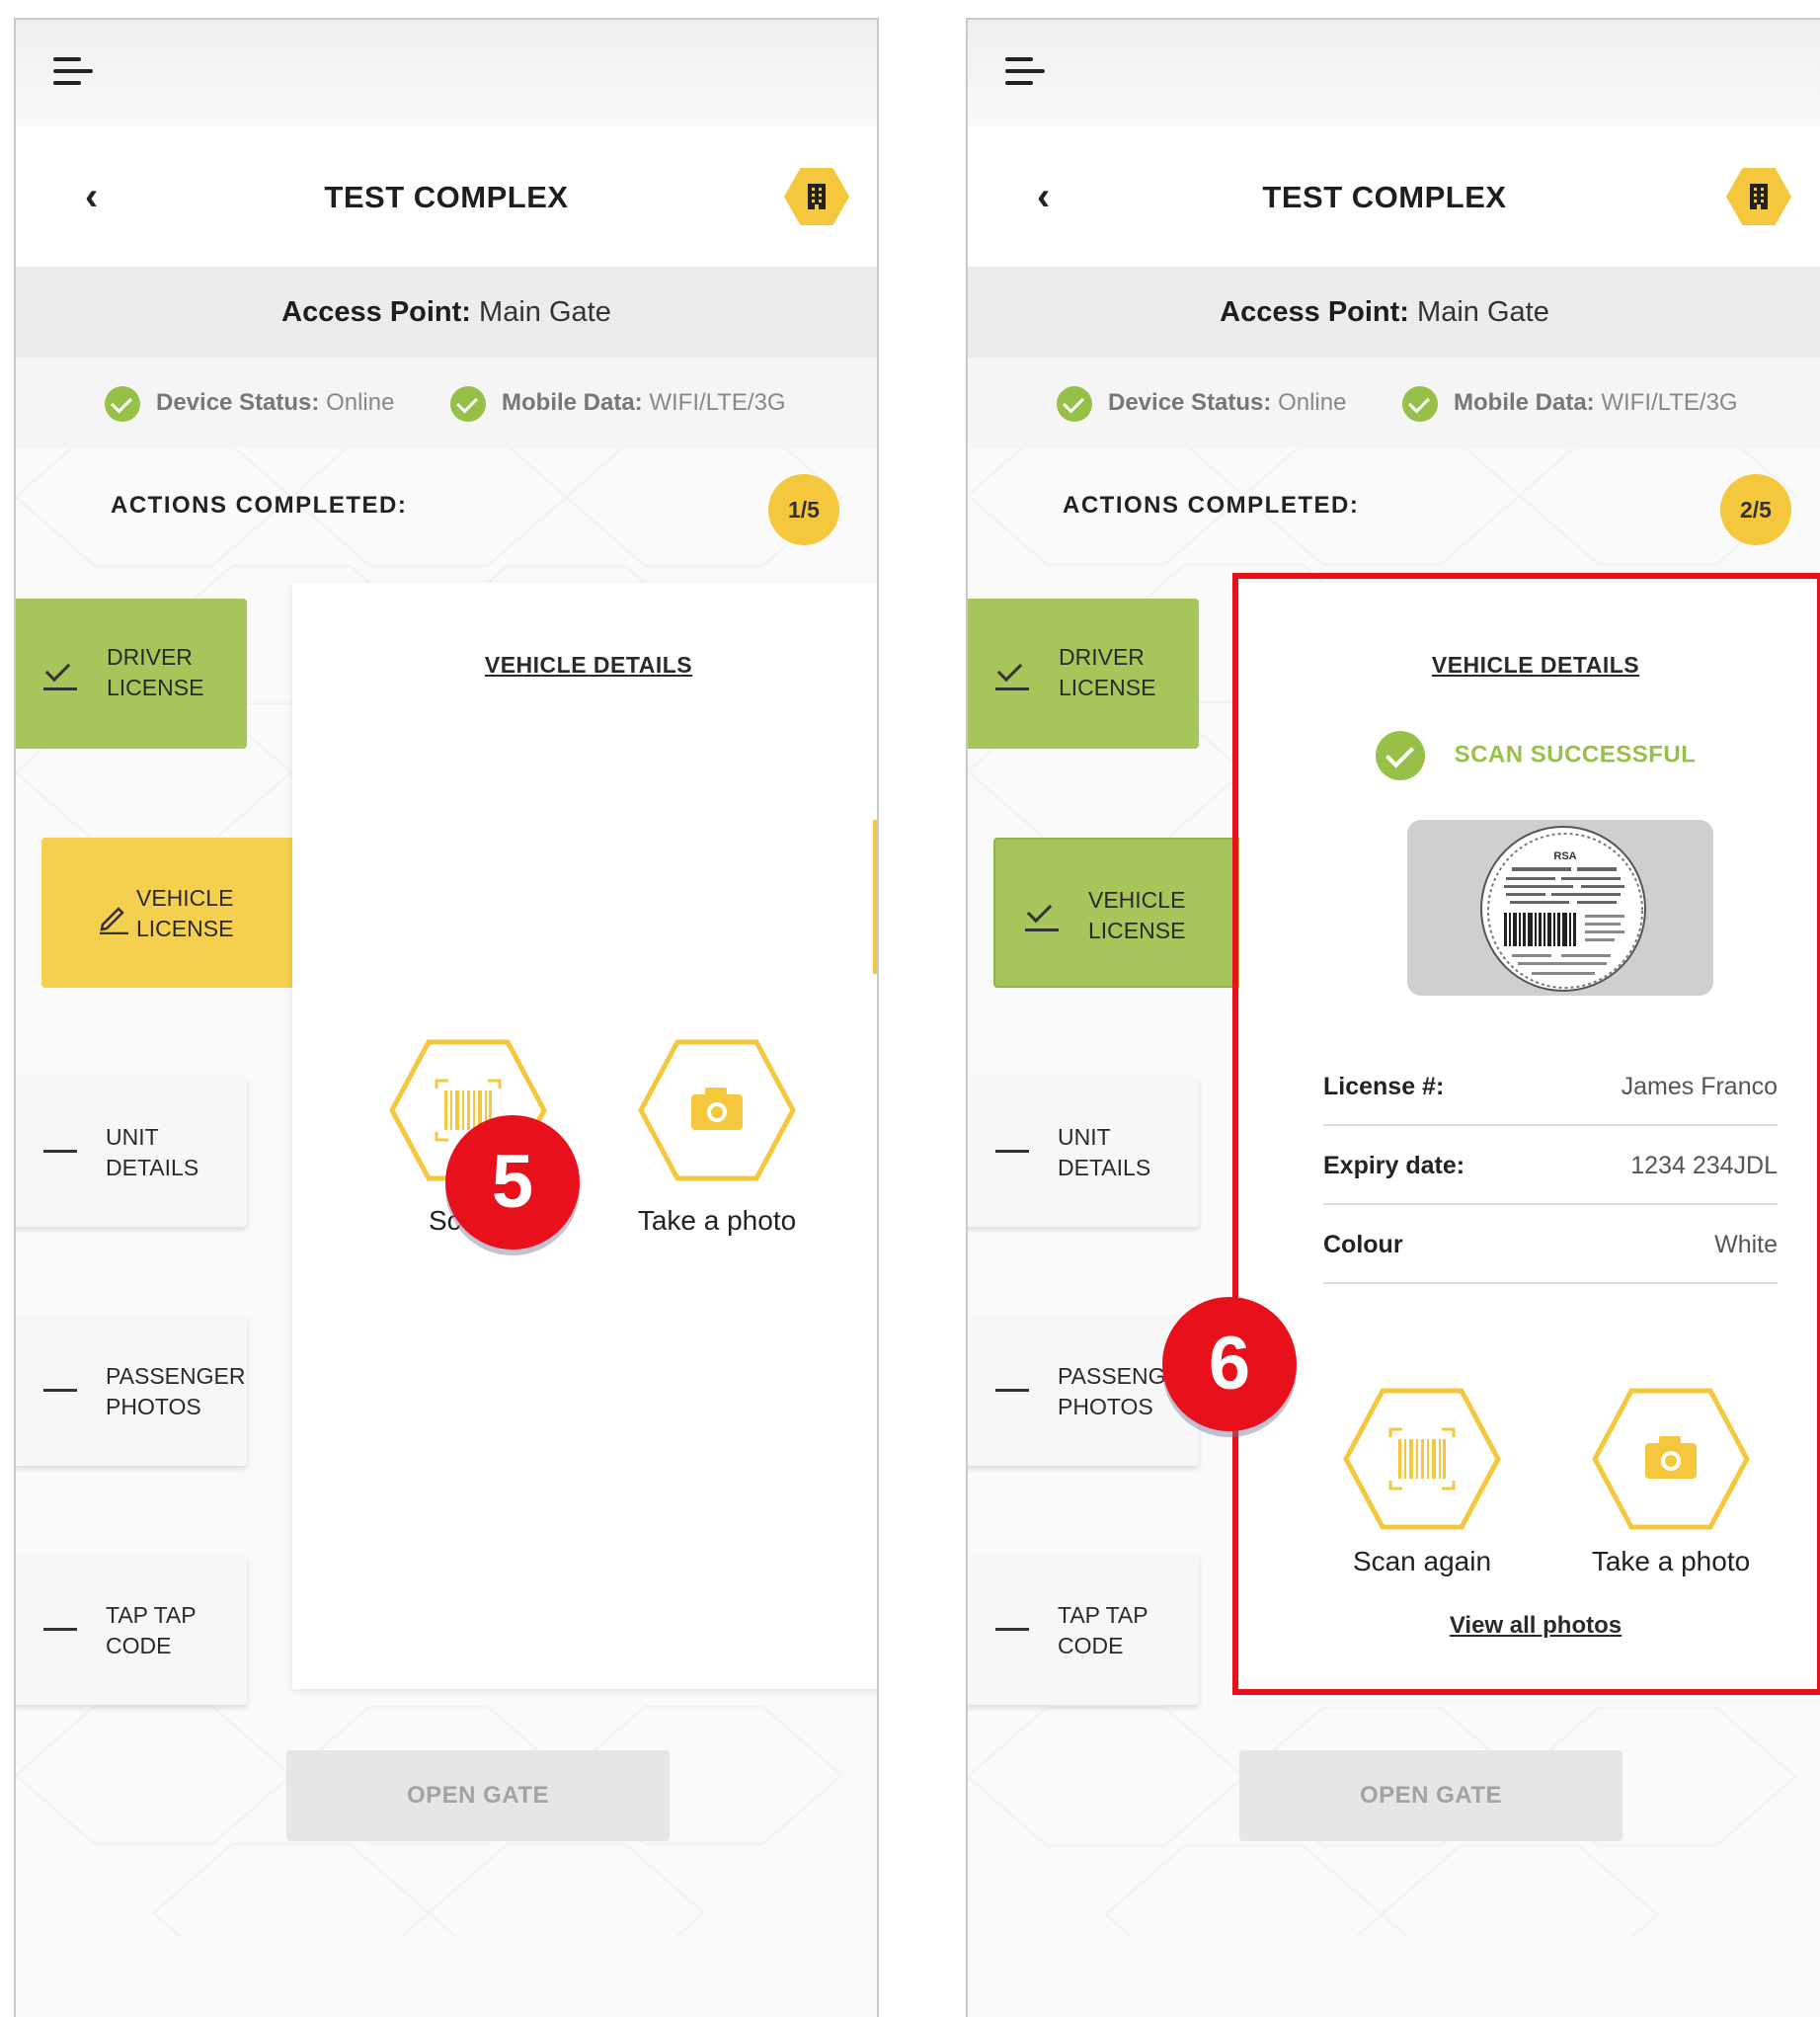 Image resolution: width=1820 pixels, height=2017 pixels. Describe the element at coordinates (1755, 509) in the screenshot. I see `actions-count-badge: 2/5` at that location.